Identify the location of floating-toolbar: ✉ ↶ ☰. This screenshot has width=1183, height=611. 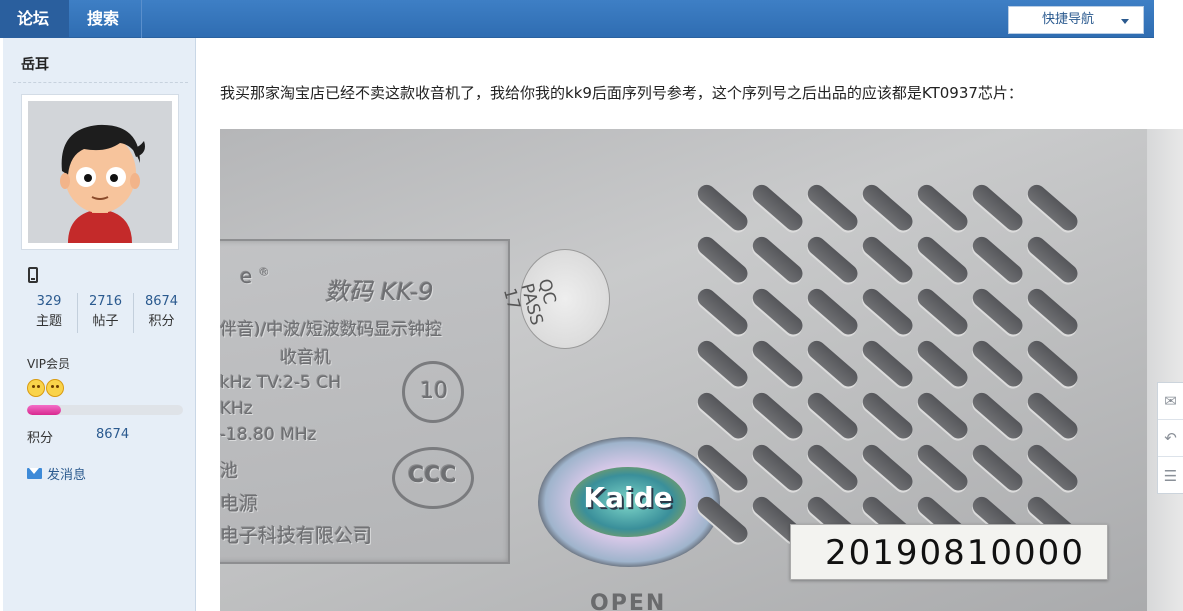
(1170, 438).